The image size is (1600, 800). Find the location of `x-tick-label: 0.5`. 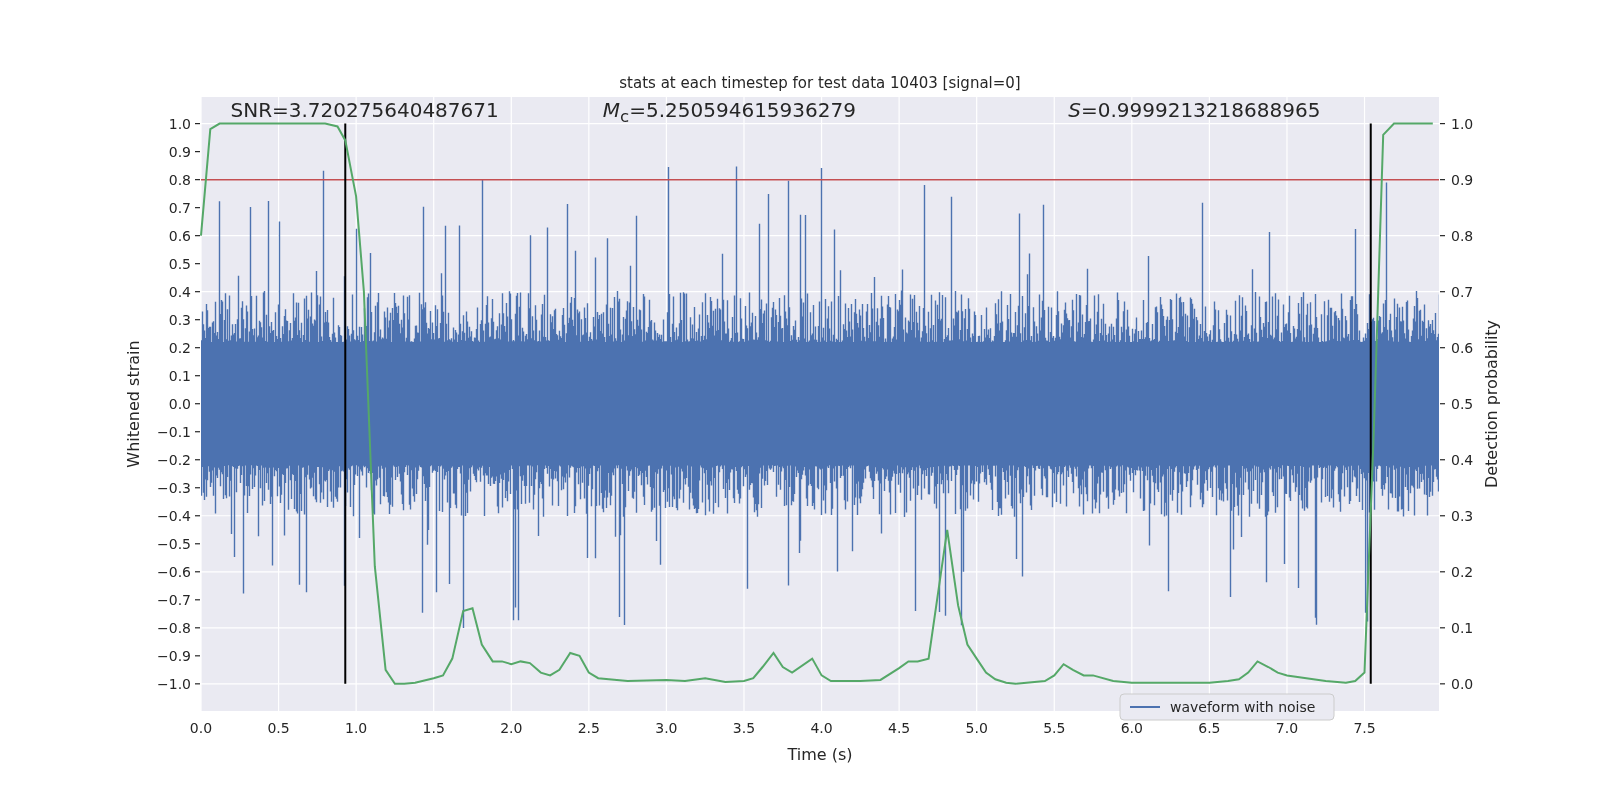

x-tick-label: 0.5 is located at coordinates (278, 728).